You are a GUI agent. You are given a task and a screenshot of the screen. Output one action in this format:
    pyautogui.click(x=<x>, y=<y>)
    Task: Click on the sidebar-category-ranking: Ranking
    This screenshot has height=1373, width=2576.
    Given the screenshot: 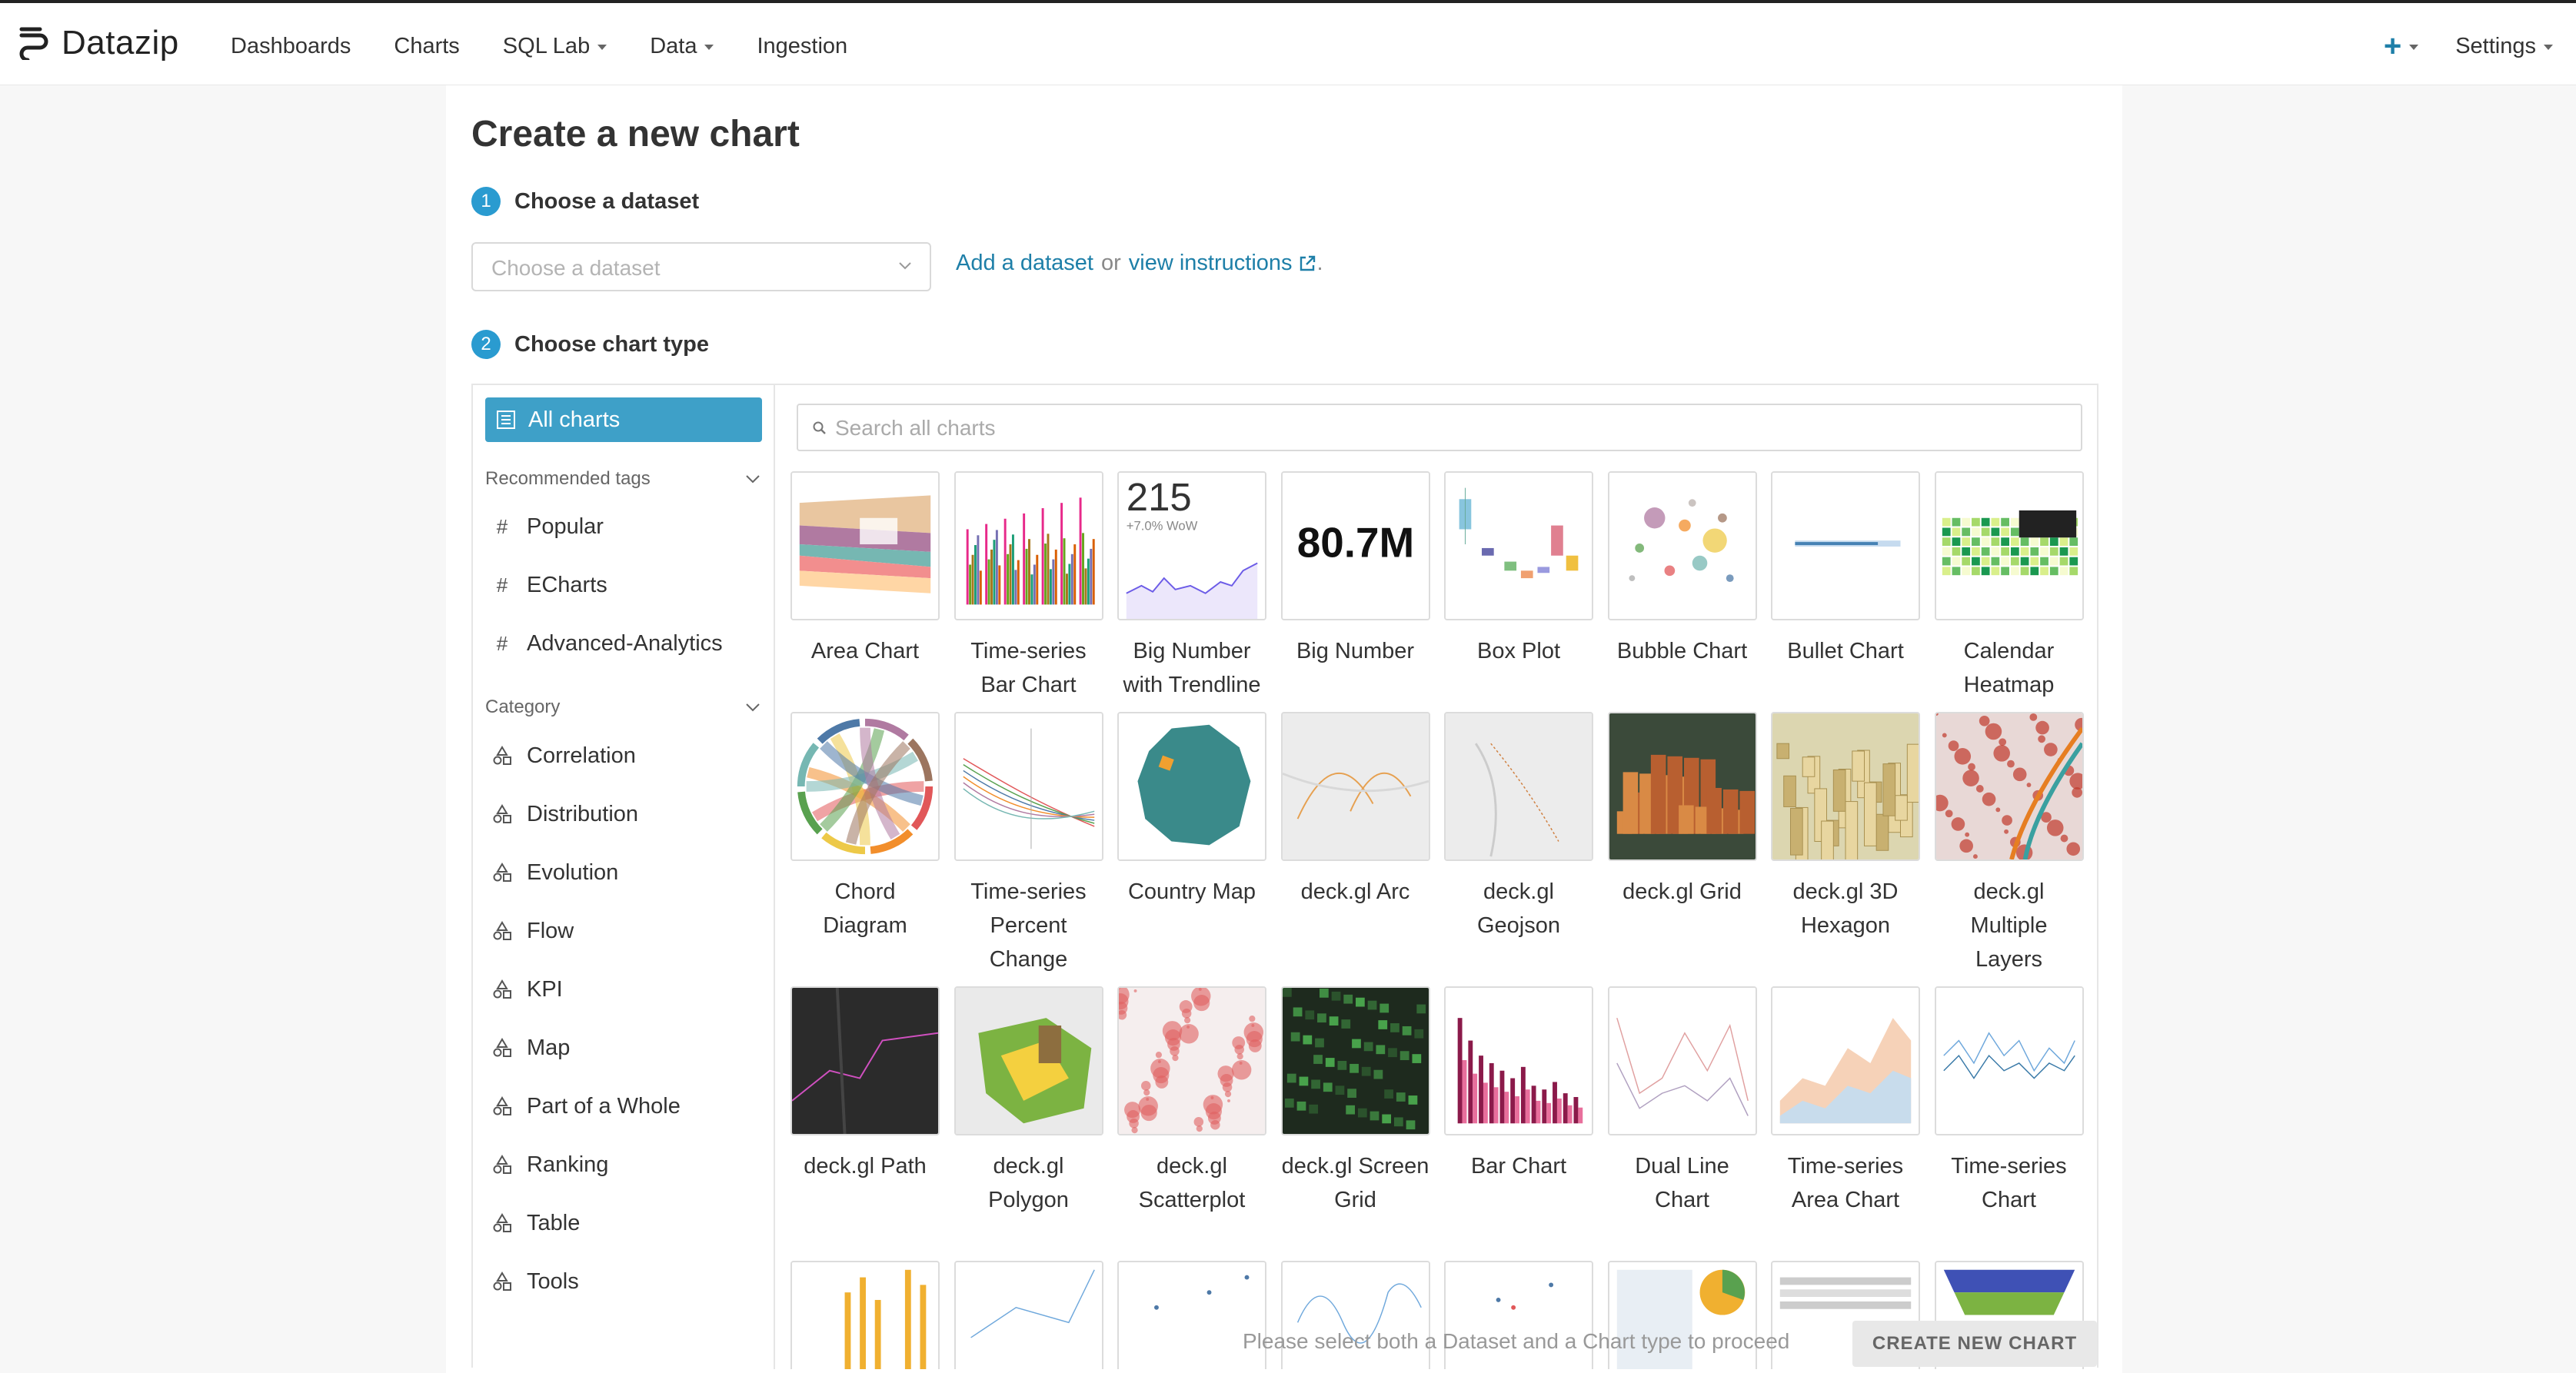 What is the action you would take?
    pyautogui.click(x=549, y=1164)
    